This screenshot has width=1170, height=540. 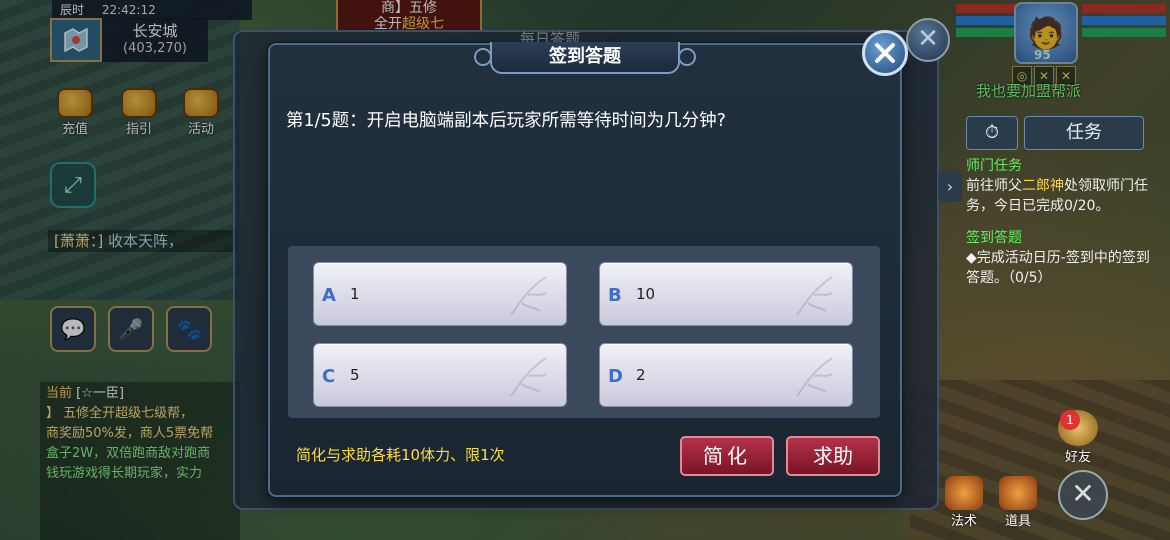 I want to click on npc-link: 二郎神, so click(x=1043, y=186).